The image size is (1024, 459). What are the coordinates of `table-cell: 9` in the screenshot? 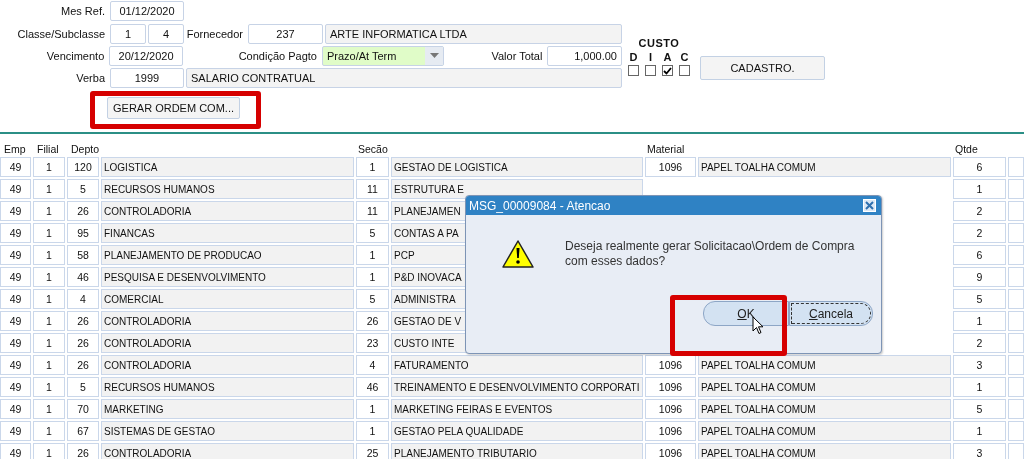 It's located at (979, 277).